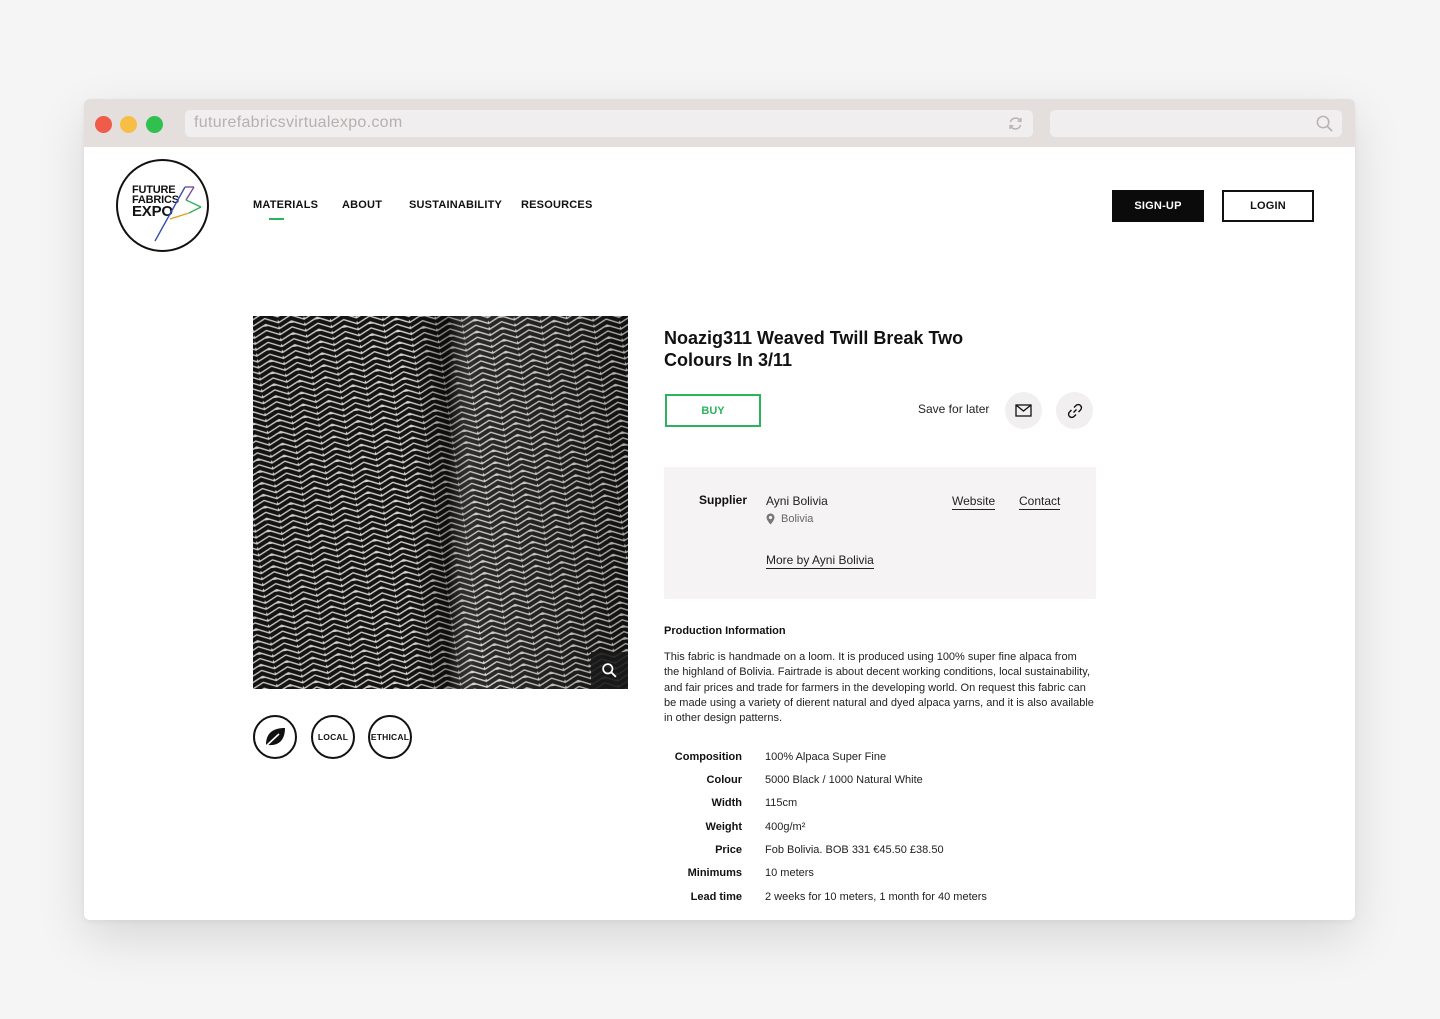 The height and width of the screenshot is (1019, 1440). What do you see at coordinates (789, 873) in the screenshot?
I see `spec-value: 10 meters` at bounding box center [789, 873].